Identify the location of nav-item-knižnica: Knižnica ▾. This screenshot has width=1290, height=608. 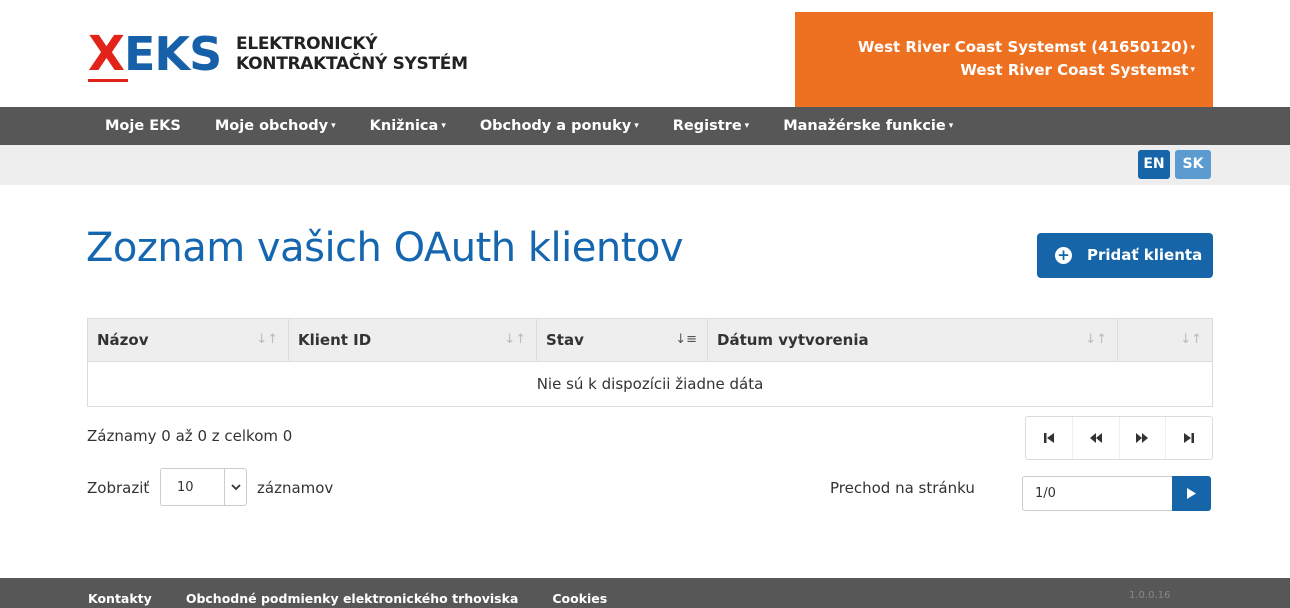
(408, 124).